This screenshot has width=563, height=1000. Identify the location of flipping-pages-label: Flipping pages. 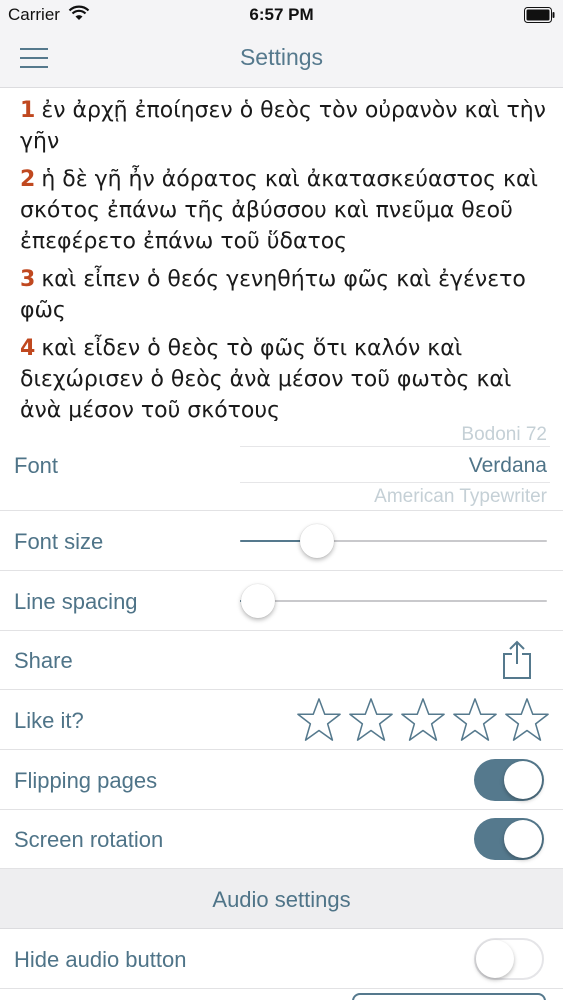
(86, 780).